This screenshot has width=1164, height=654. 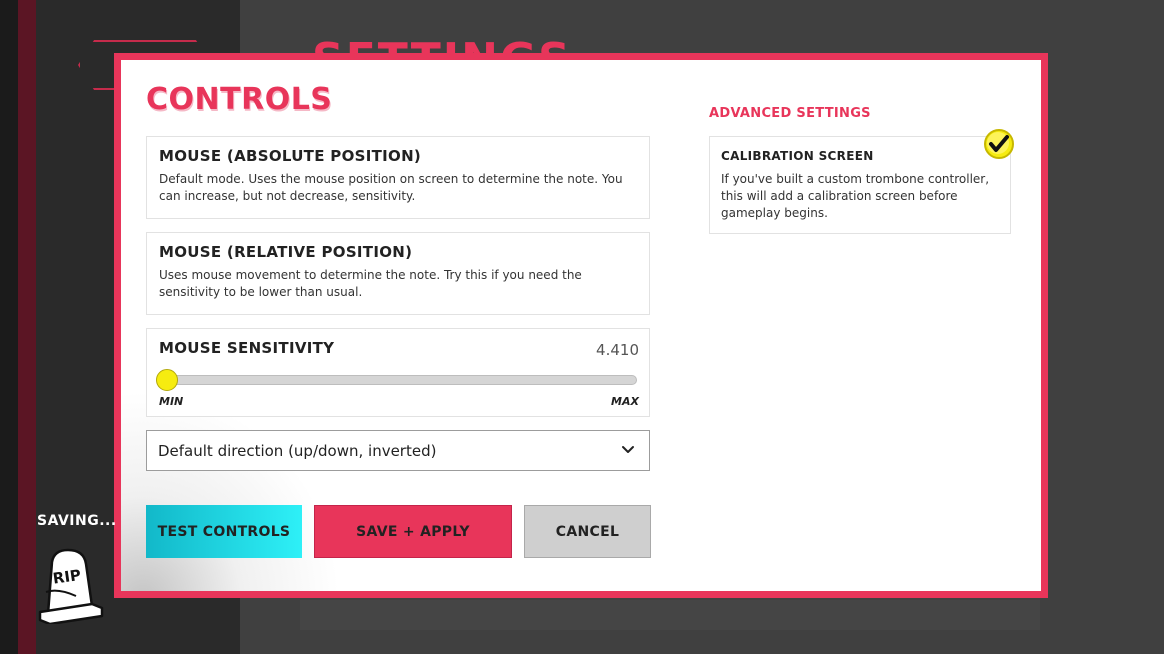 What do you see at coordinates (790, 113) in the screenshot?
I see `advanced-settings-heading: ADVANCED SETTINGS` at bounding box center [790, 113].